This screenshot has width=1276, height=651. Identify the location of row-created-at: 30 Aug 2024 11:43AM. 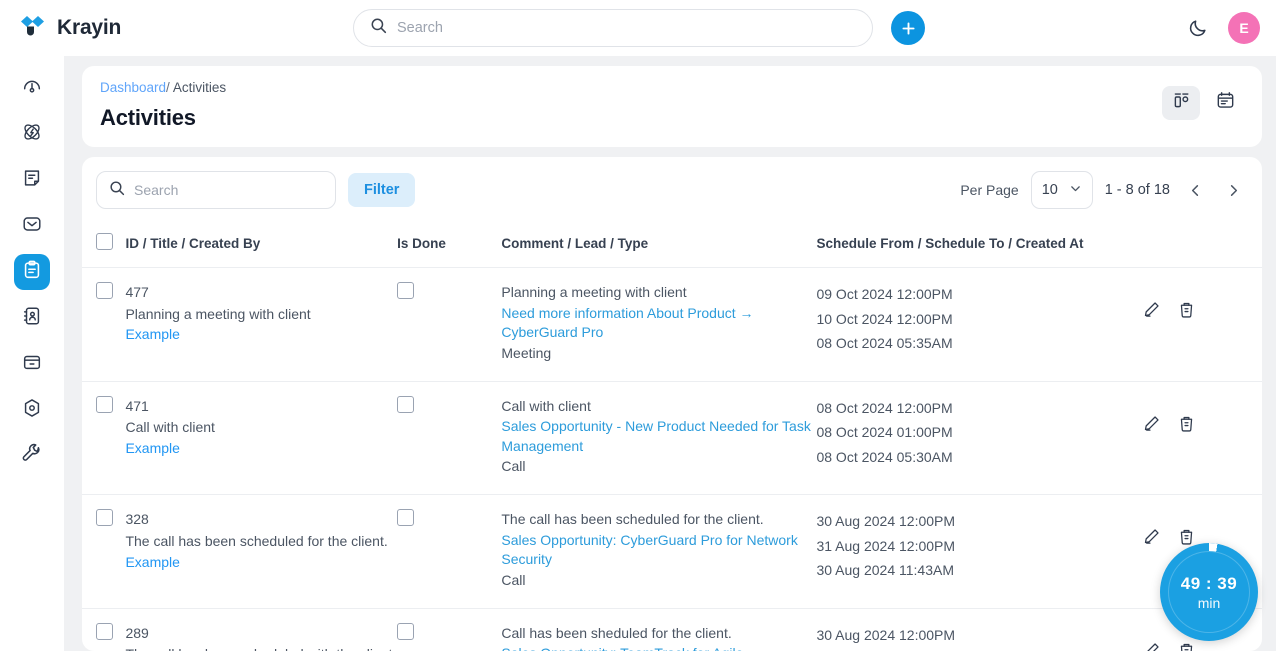
(885, 570).